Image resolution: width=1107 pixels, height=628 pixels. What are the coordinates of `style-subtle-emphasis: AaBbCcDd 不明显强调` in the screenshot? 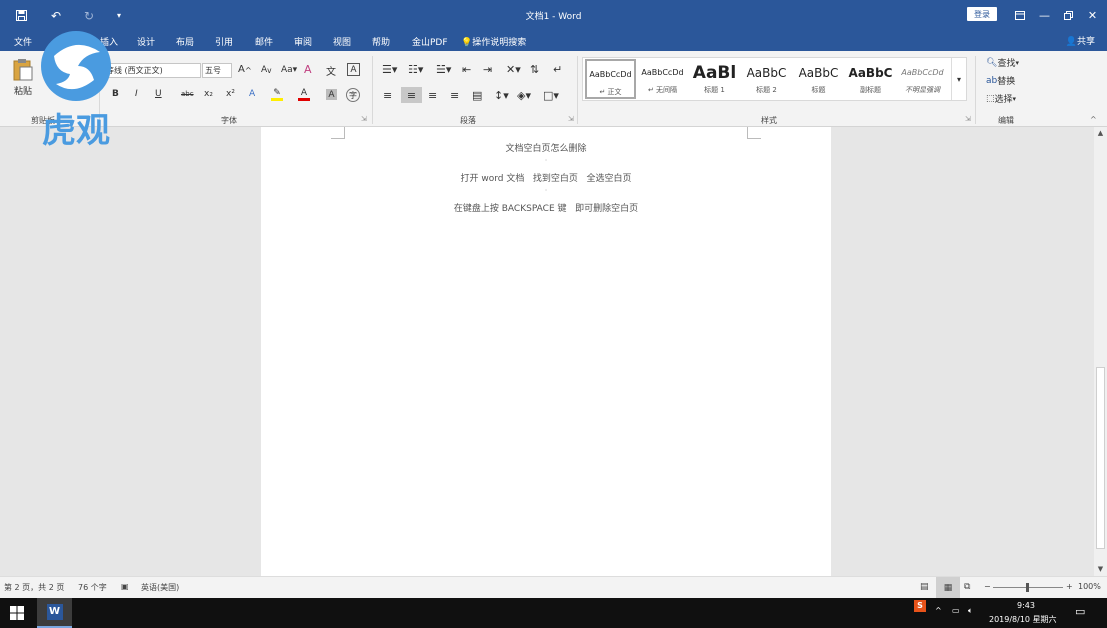 It's located at (922, 79).